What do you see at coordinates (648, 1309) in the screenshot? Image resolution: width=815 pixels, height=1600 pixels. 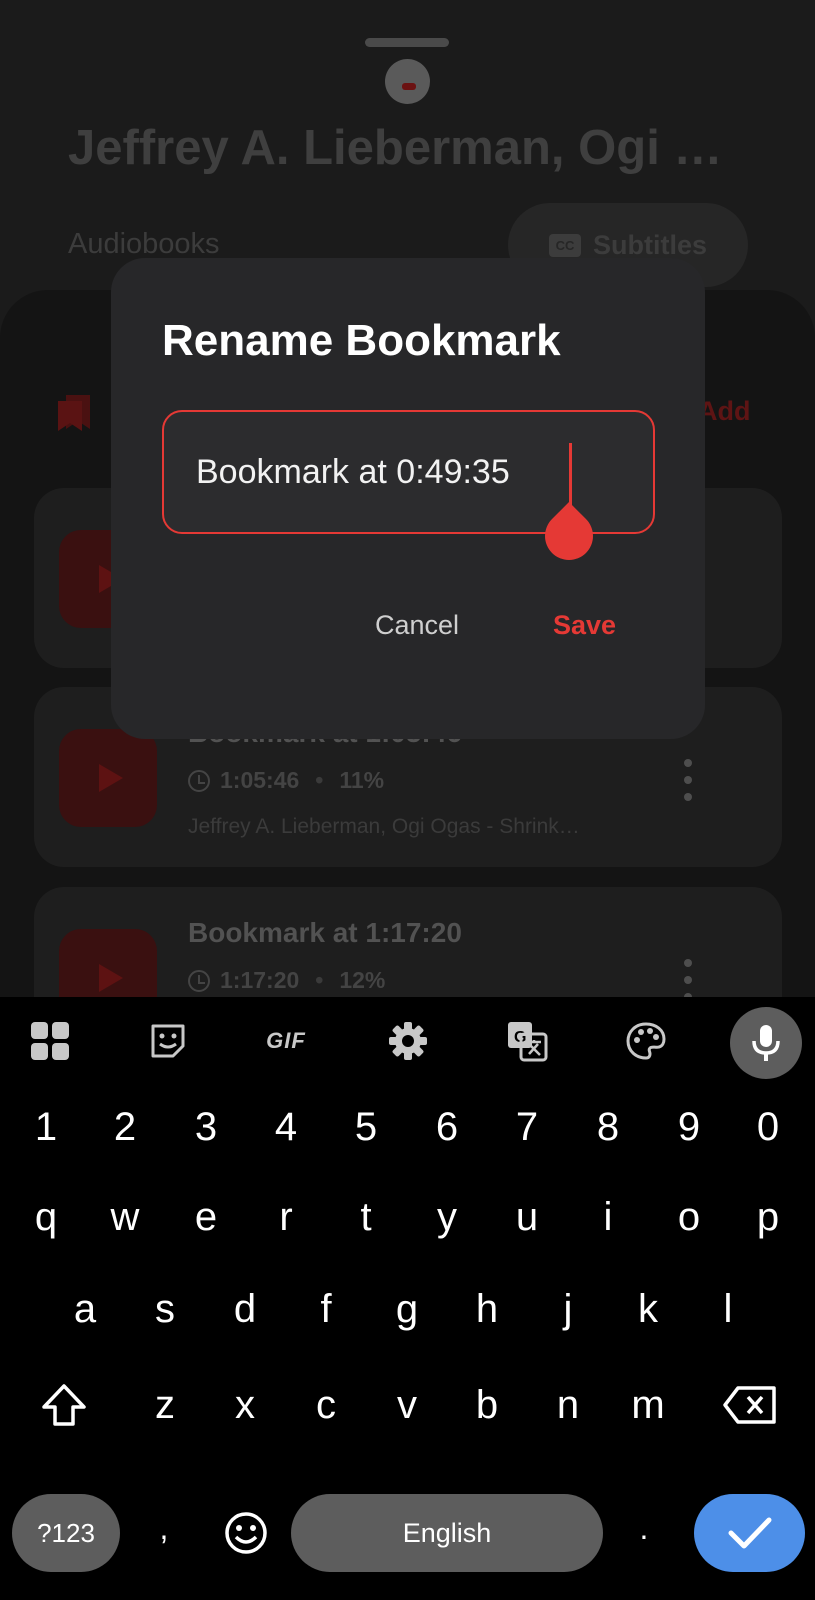 I see `key-k: k` at bounding box center [648, 1309].